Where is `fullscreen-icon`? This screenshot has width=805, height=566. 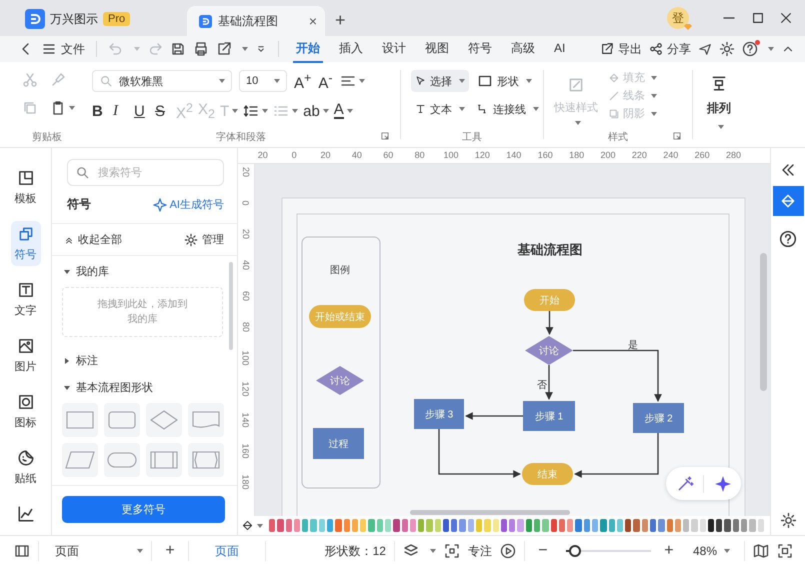
fullscreen-icon is located at coordinates (785, 551).